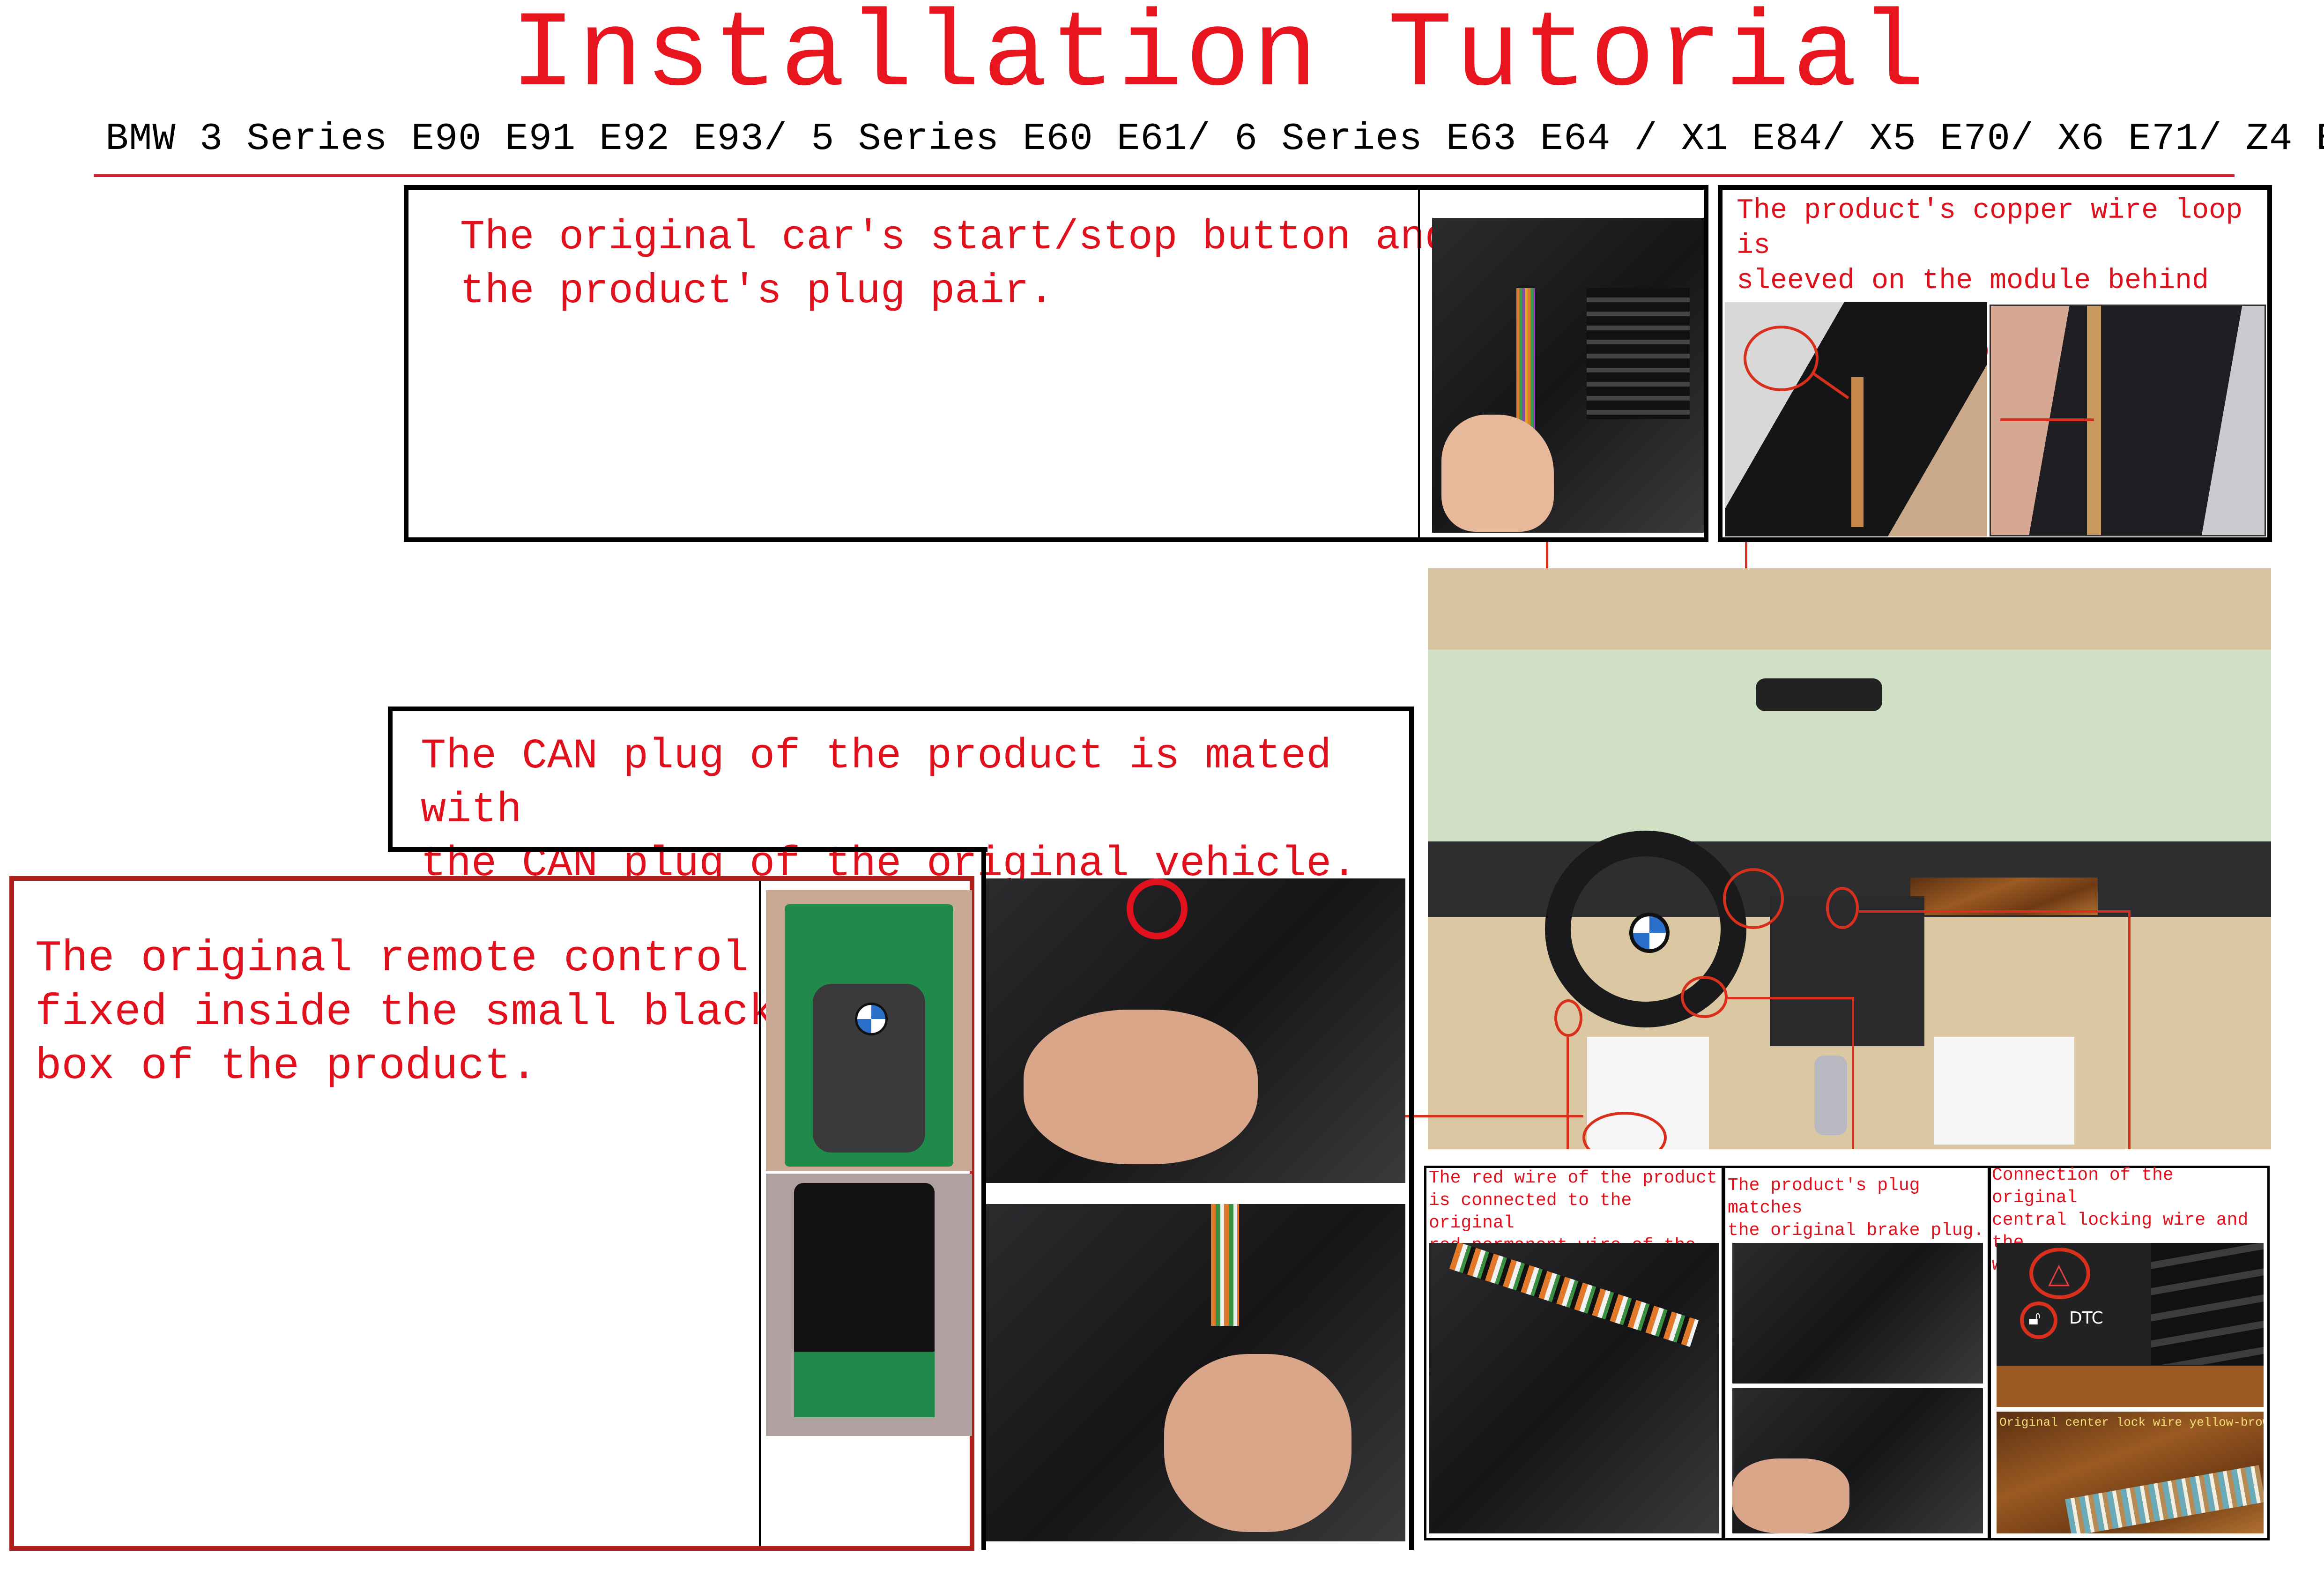 The width and height of the screenshot is (2324, 1577). I want to click on can-panel-inner-border, so click(983, 1199).